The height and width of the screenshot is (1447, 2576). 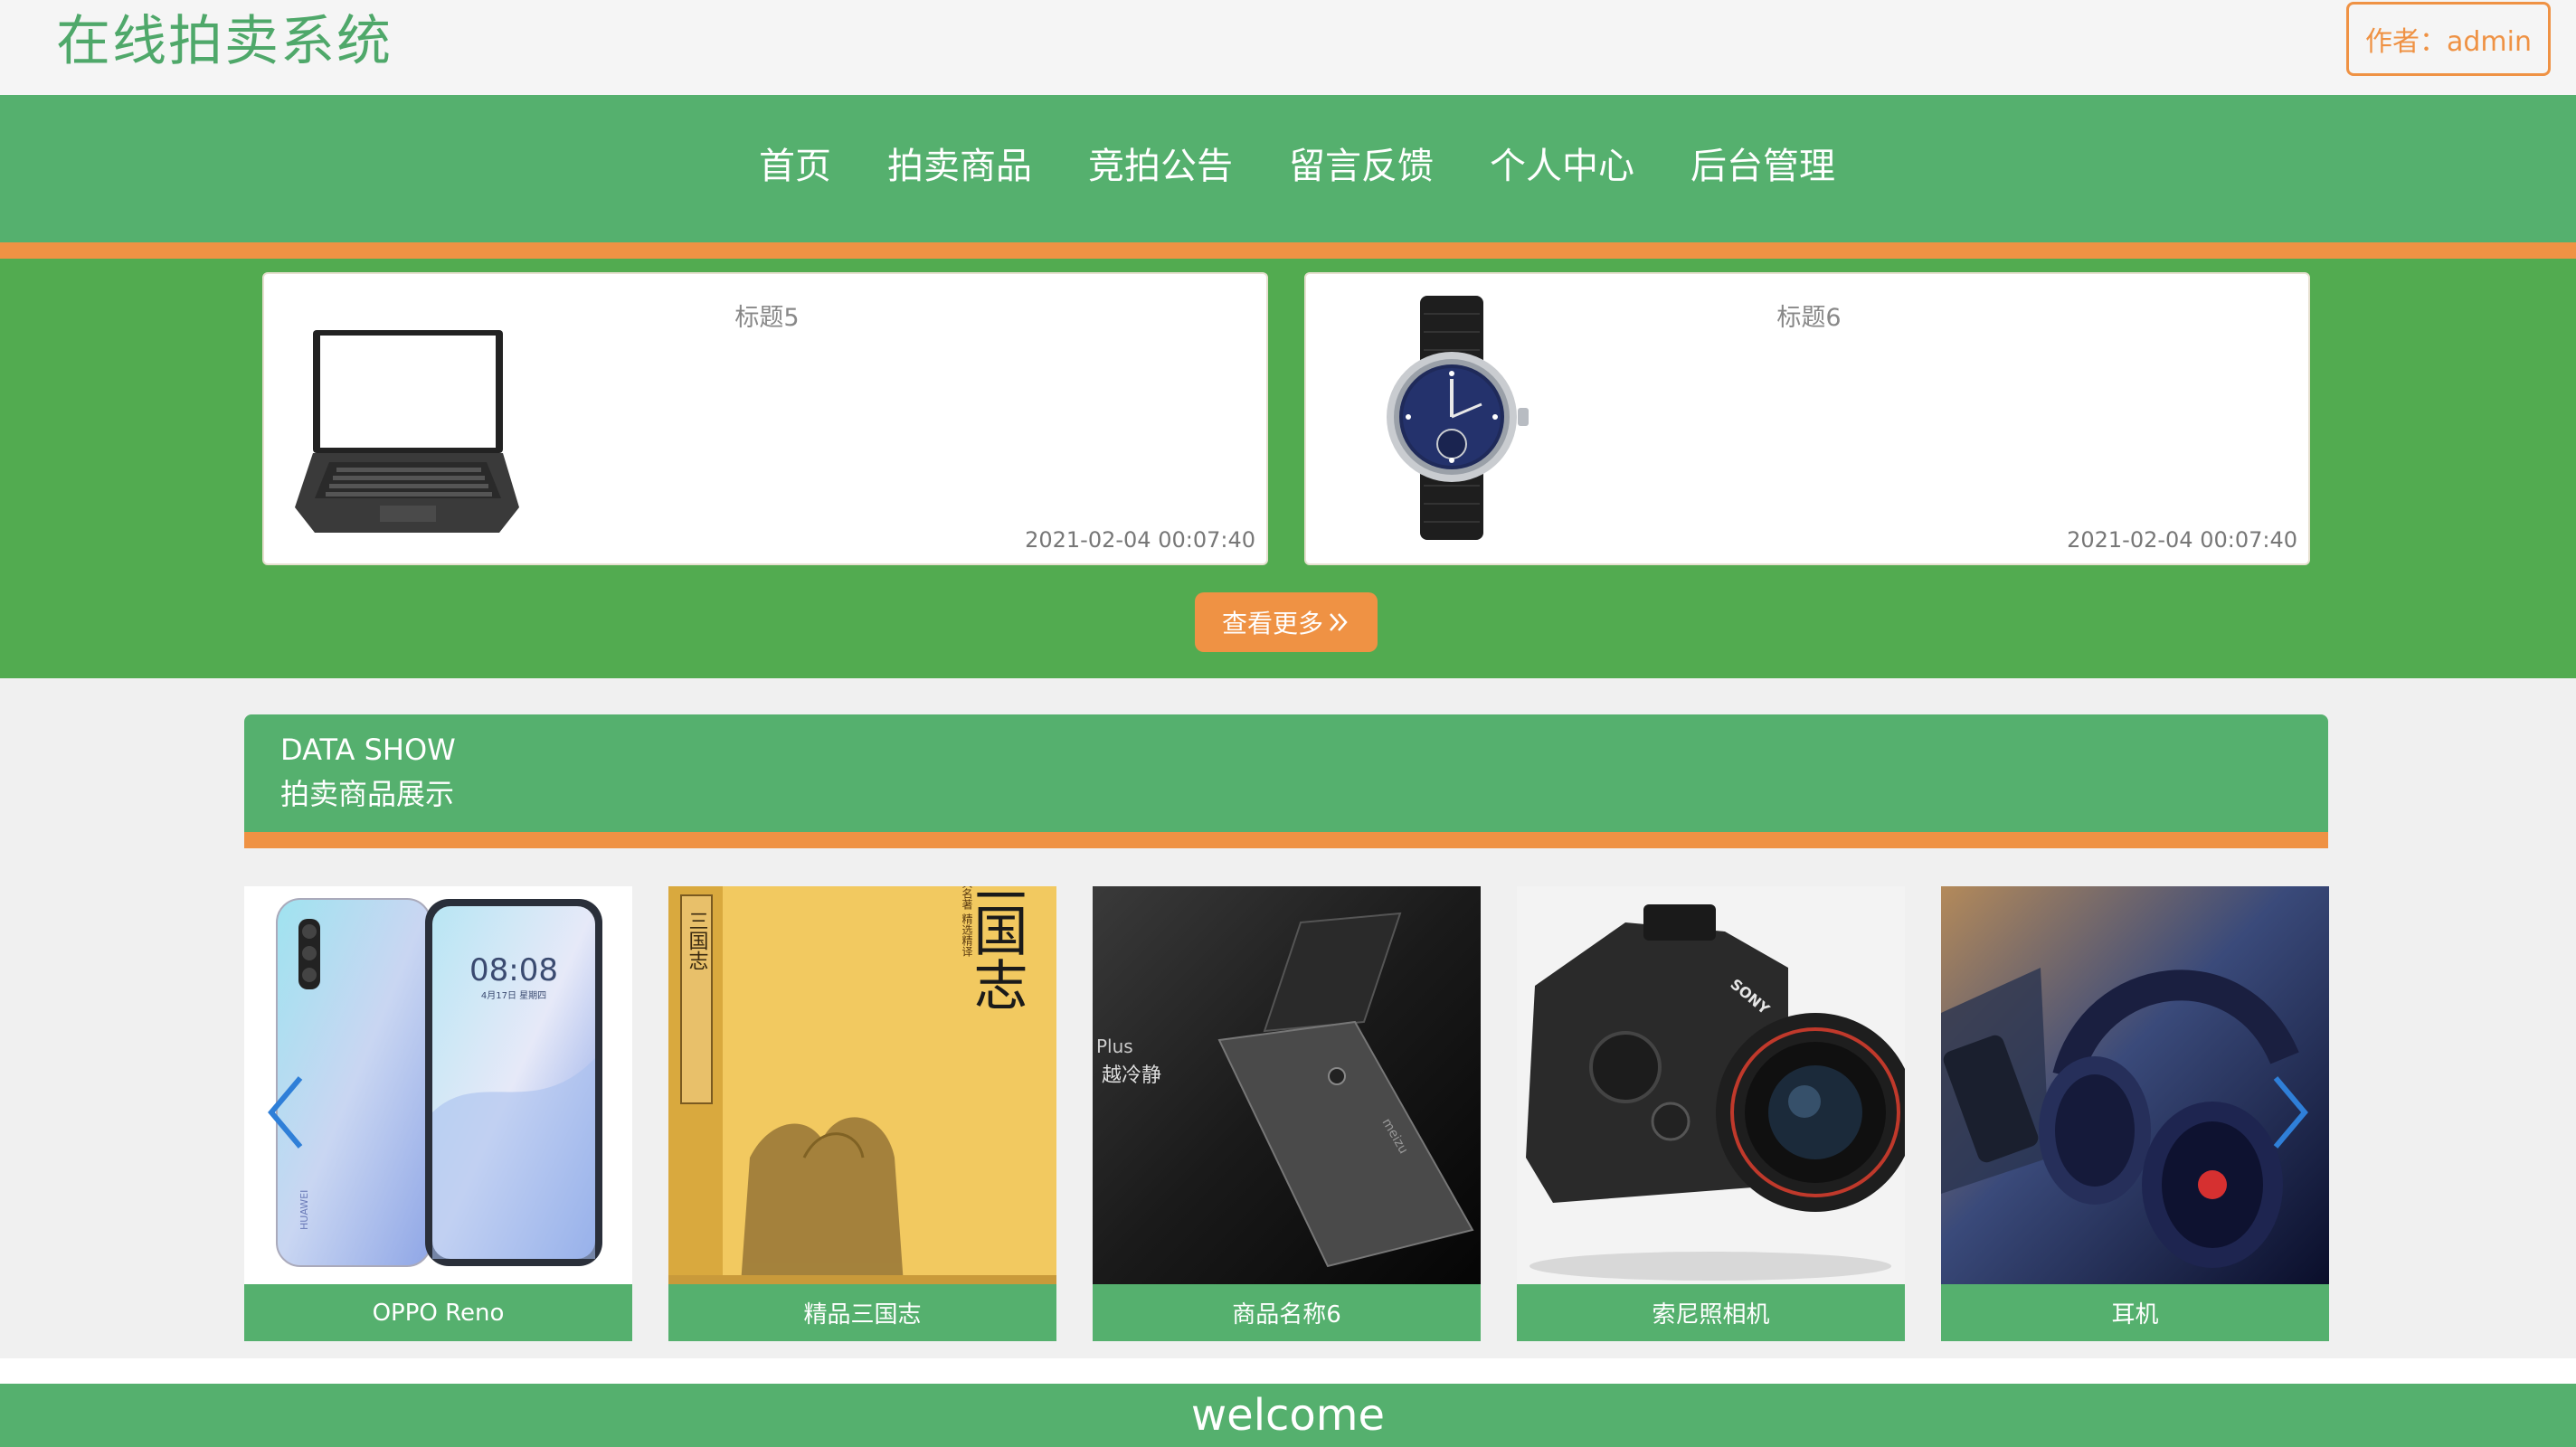 I want to click on book-subtitle: 古典名著 精选精译, so click(x=967, y=922).